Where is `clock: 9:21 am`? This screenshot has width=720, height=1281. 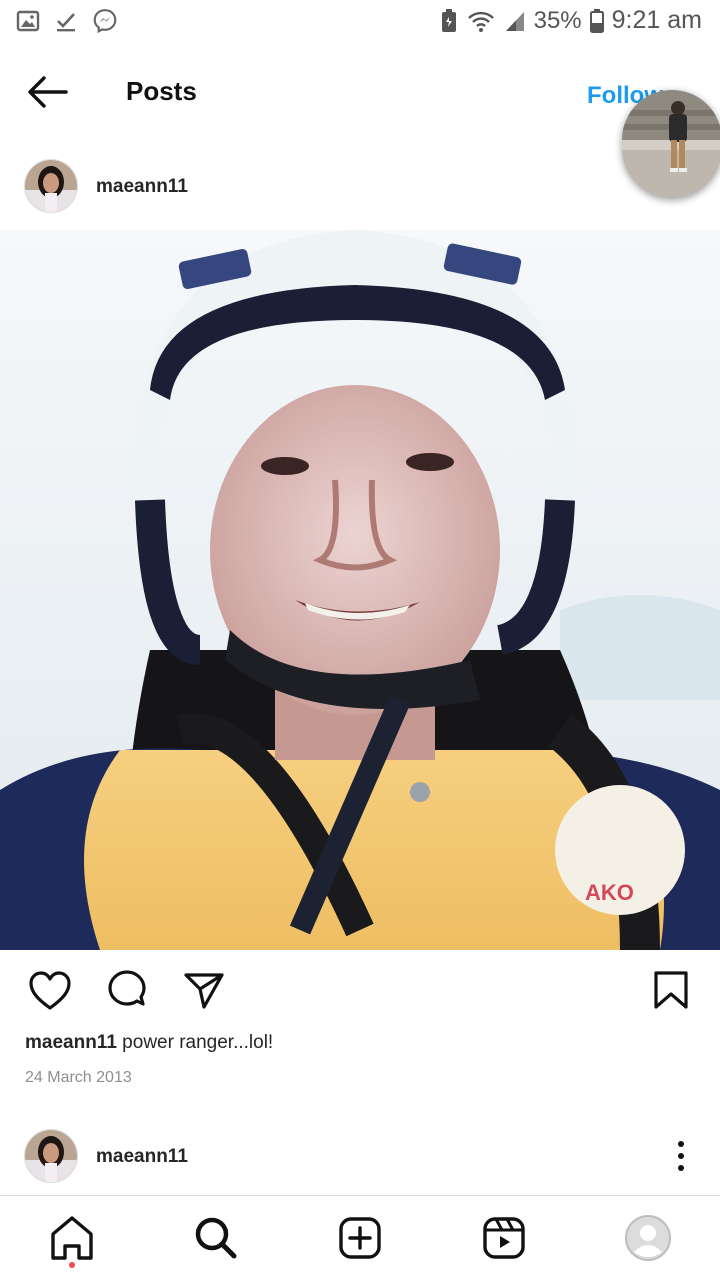 clock: 9:21 am is located at coordinates (656, 20).